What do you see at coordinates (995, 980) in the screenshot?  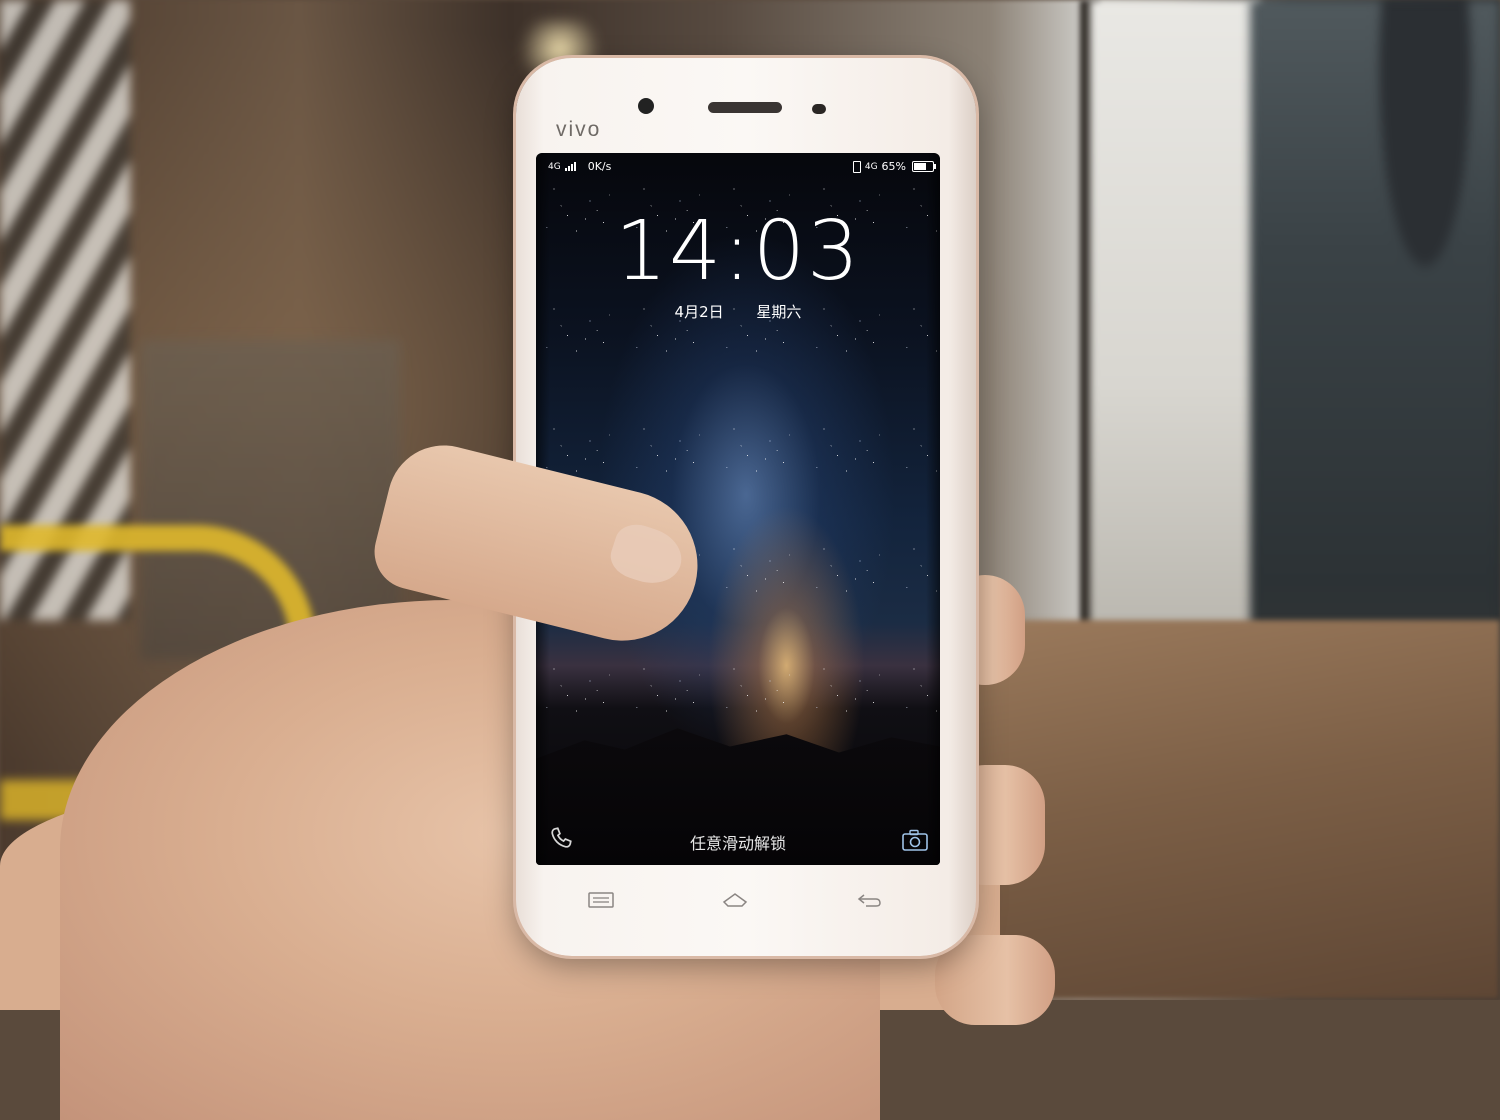 I see `finger-ring` at bounding box center [995, 980].